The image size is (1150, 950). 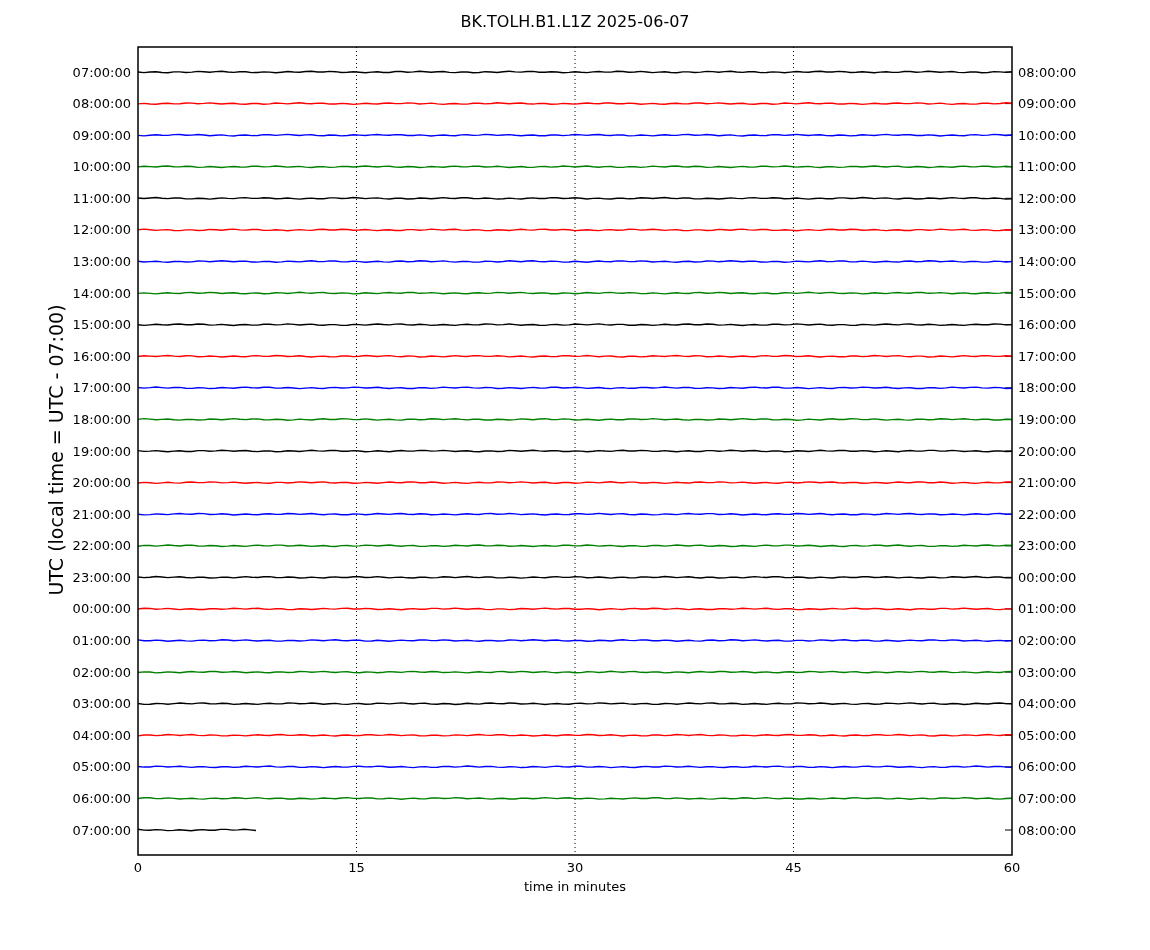 I want to click on plot-title: BK.TOLH.B1.L1Z 2025-06-07, so click(x=575, y=21).